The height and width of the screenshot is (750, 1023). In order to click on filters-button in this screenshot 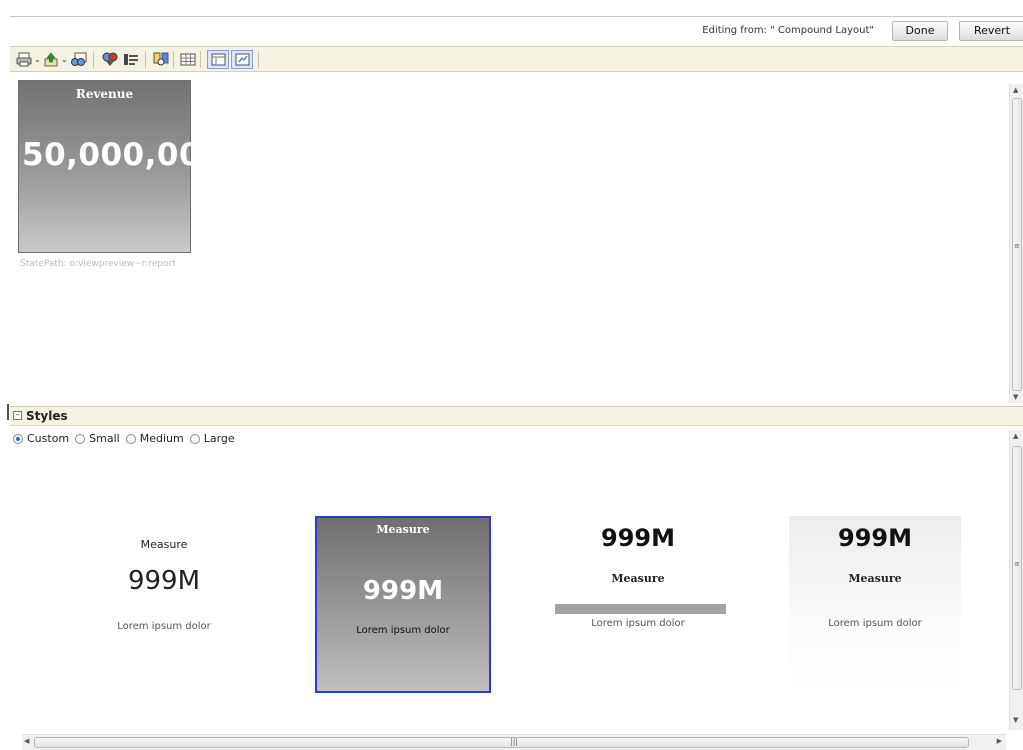, I will do `click(110, 59)`.